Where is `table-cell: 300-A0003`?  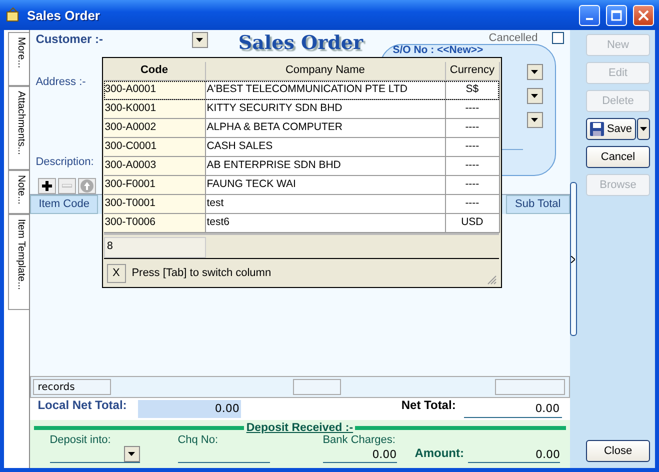 table-cell: 300-A0003 is located at coordinates (155, 166).